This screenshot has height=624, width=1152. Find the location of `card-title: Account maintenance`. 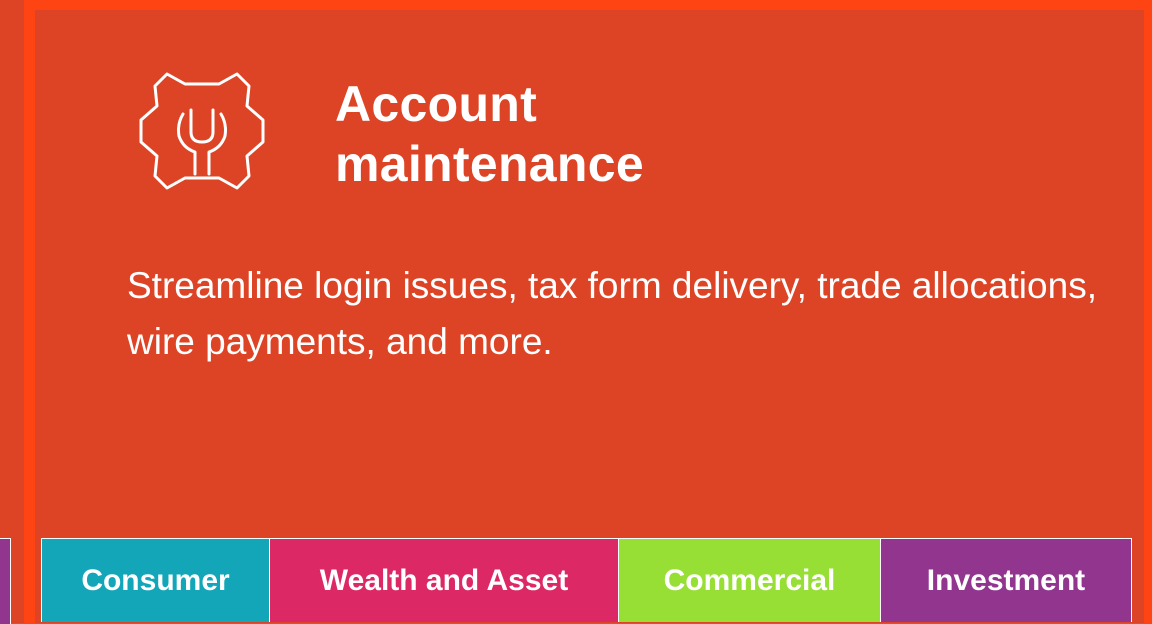

card-title: Account maintenance is located at coordinates (489, 134).